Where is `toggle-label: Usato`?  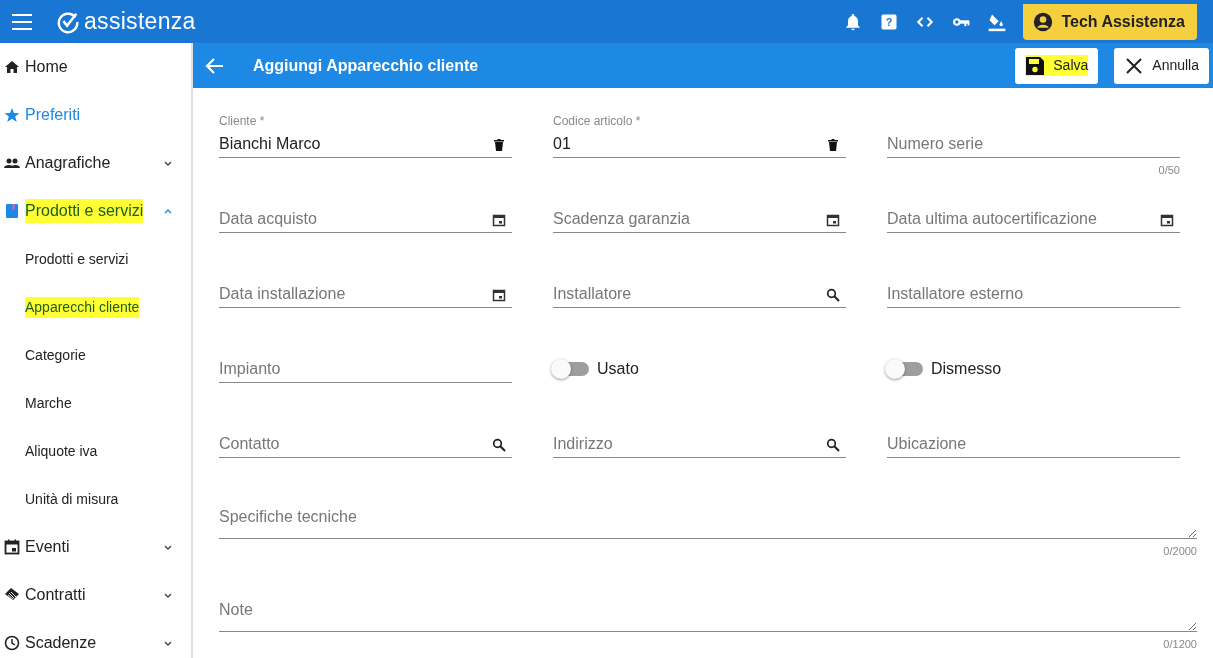
toggle-label: Usato is located at coordinates (618, 369).